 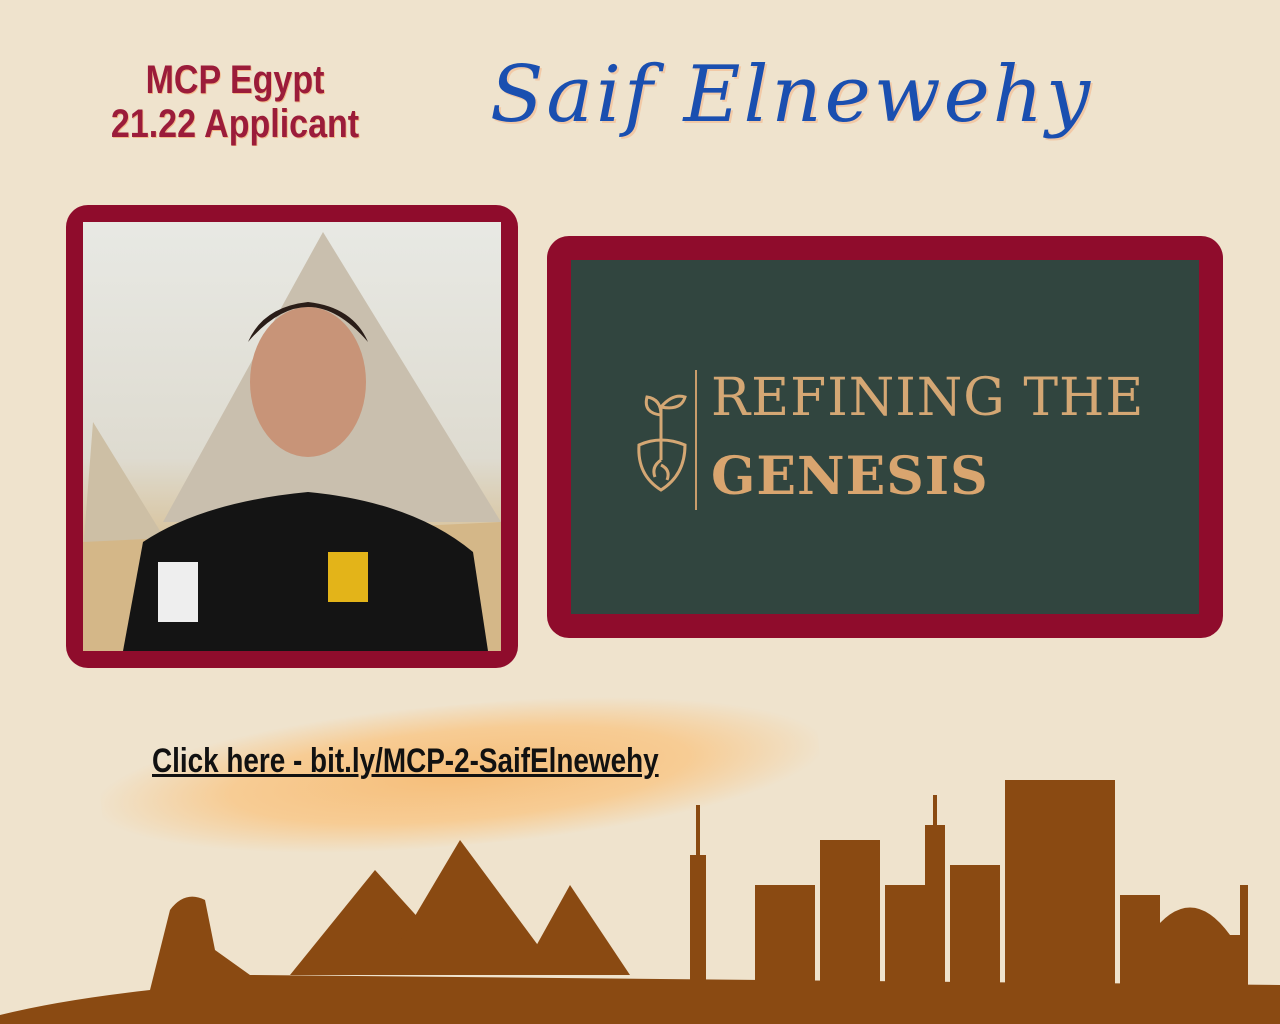 I want to click on subtitle-line1: MCP Egypt, so click(x=235, y=80).